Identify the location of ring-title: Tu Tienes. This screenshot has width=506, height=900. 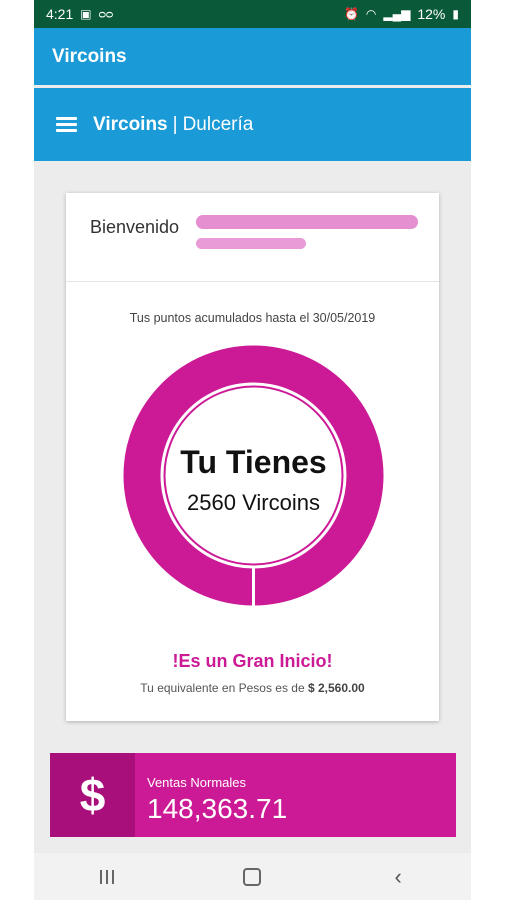
(253, 462).